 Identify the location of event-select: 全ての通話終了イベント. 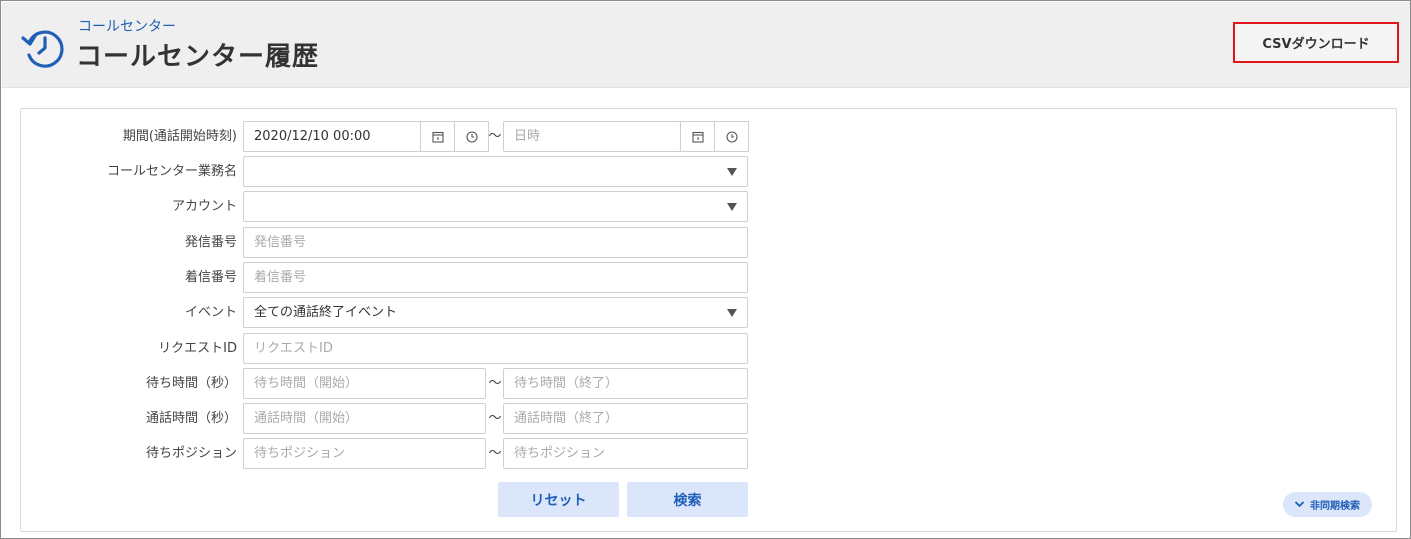
(495, 312).